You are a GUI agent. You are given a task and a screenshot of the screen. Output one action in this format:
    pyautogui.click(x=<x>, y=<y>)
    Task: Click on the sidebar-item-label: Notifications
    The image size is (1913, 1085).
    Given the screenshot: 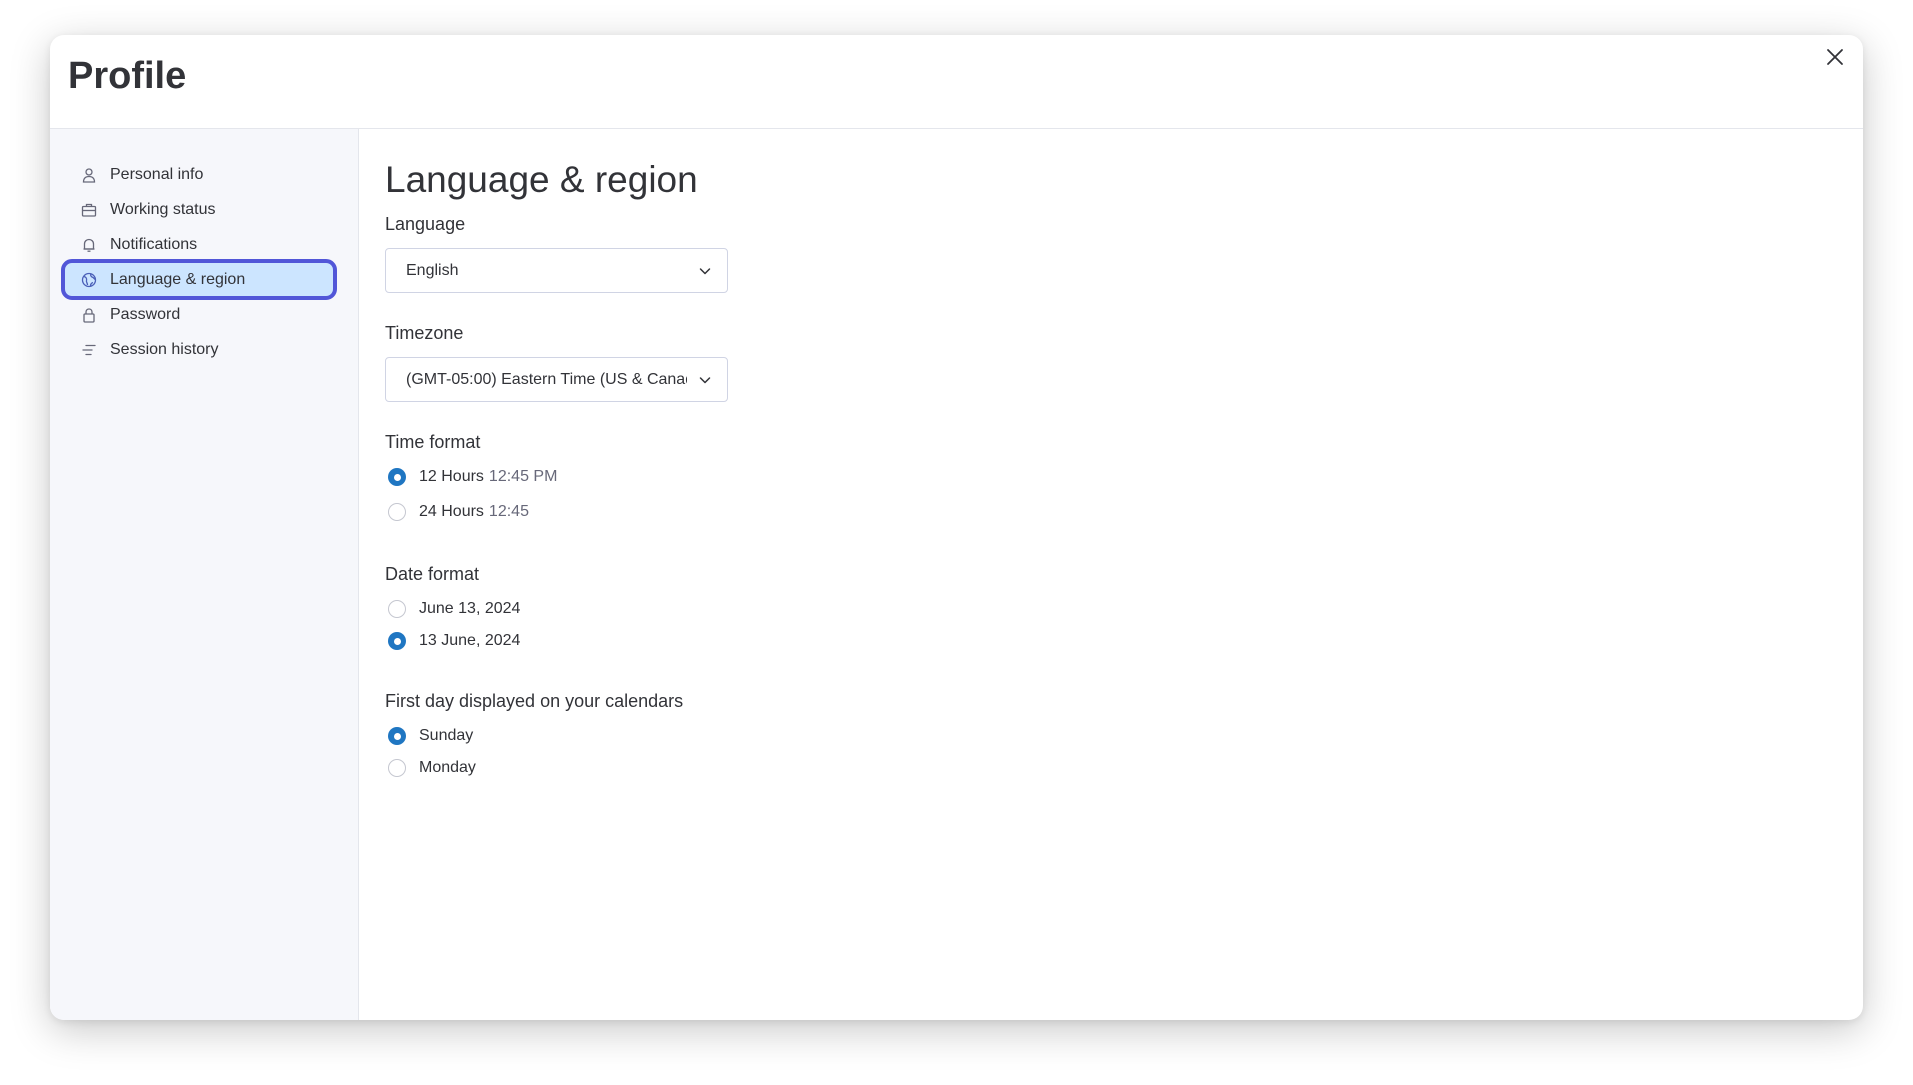 What is the action you would take?
    pyautogui.click(x=154, y=244)
    